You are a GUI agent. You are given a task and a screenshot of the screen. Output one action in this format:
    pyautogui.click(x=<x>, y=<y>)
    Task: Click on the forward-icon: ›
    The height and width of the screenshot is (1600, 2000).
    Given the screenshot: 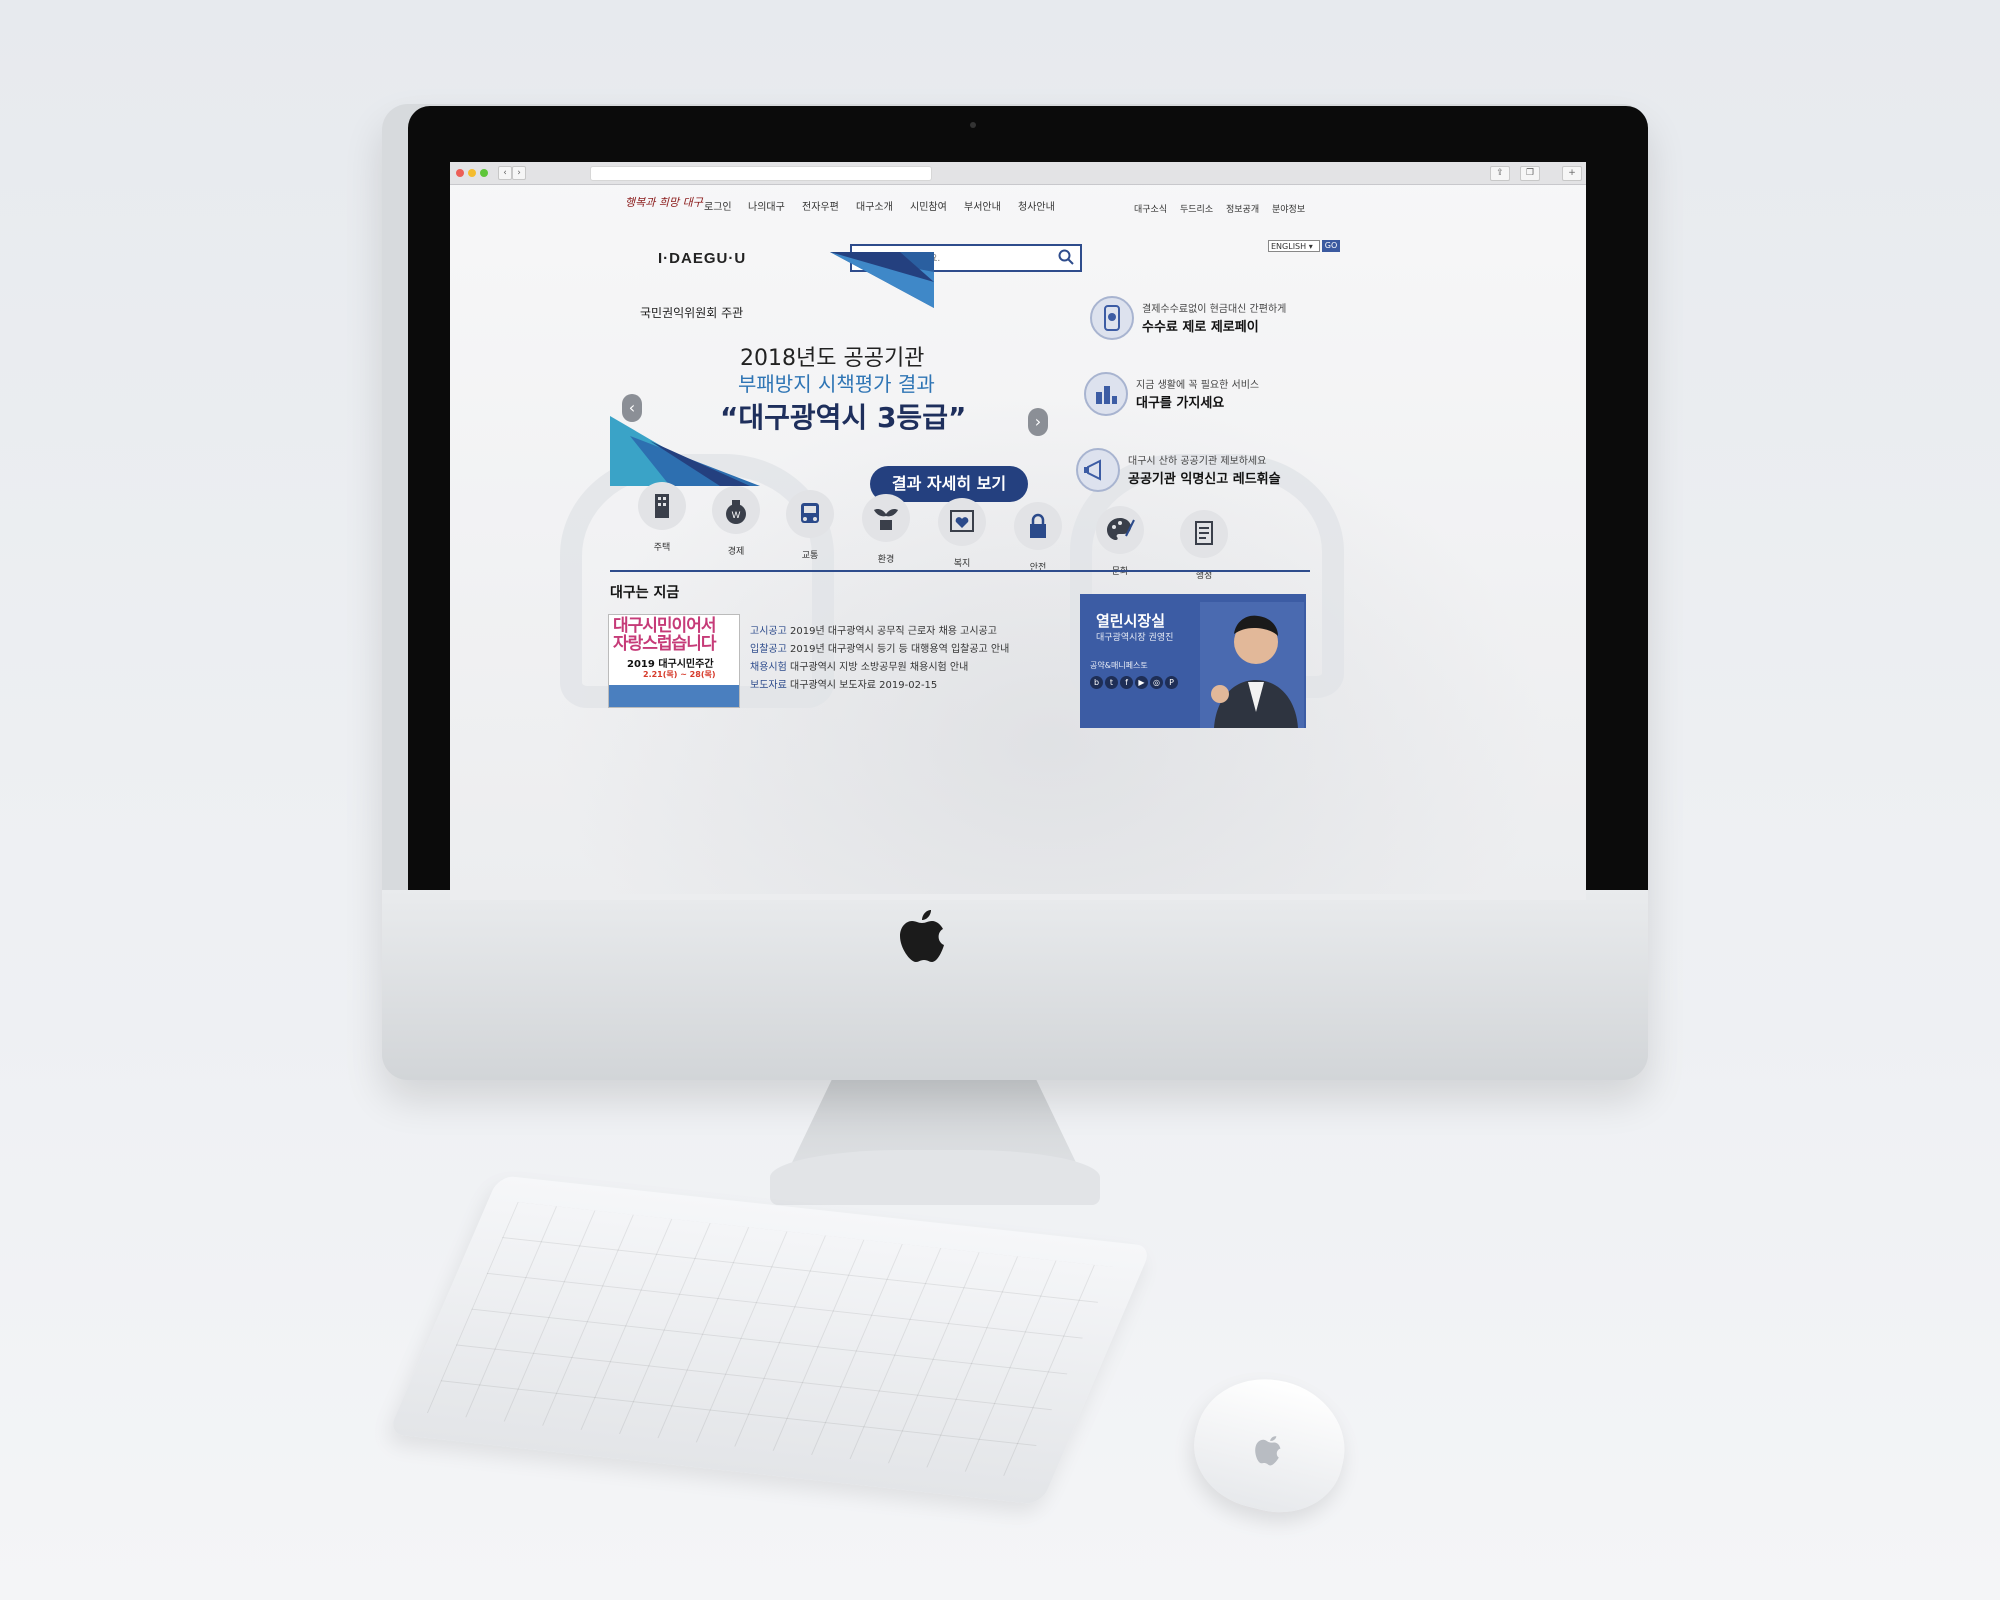 What is the action you would take?
    pyautogui.click(x=519, y=173)
    